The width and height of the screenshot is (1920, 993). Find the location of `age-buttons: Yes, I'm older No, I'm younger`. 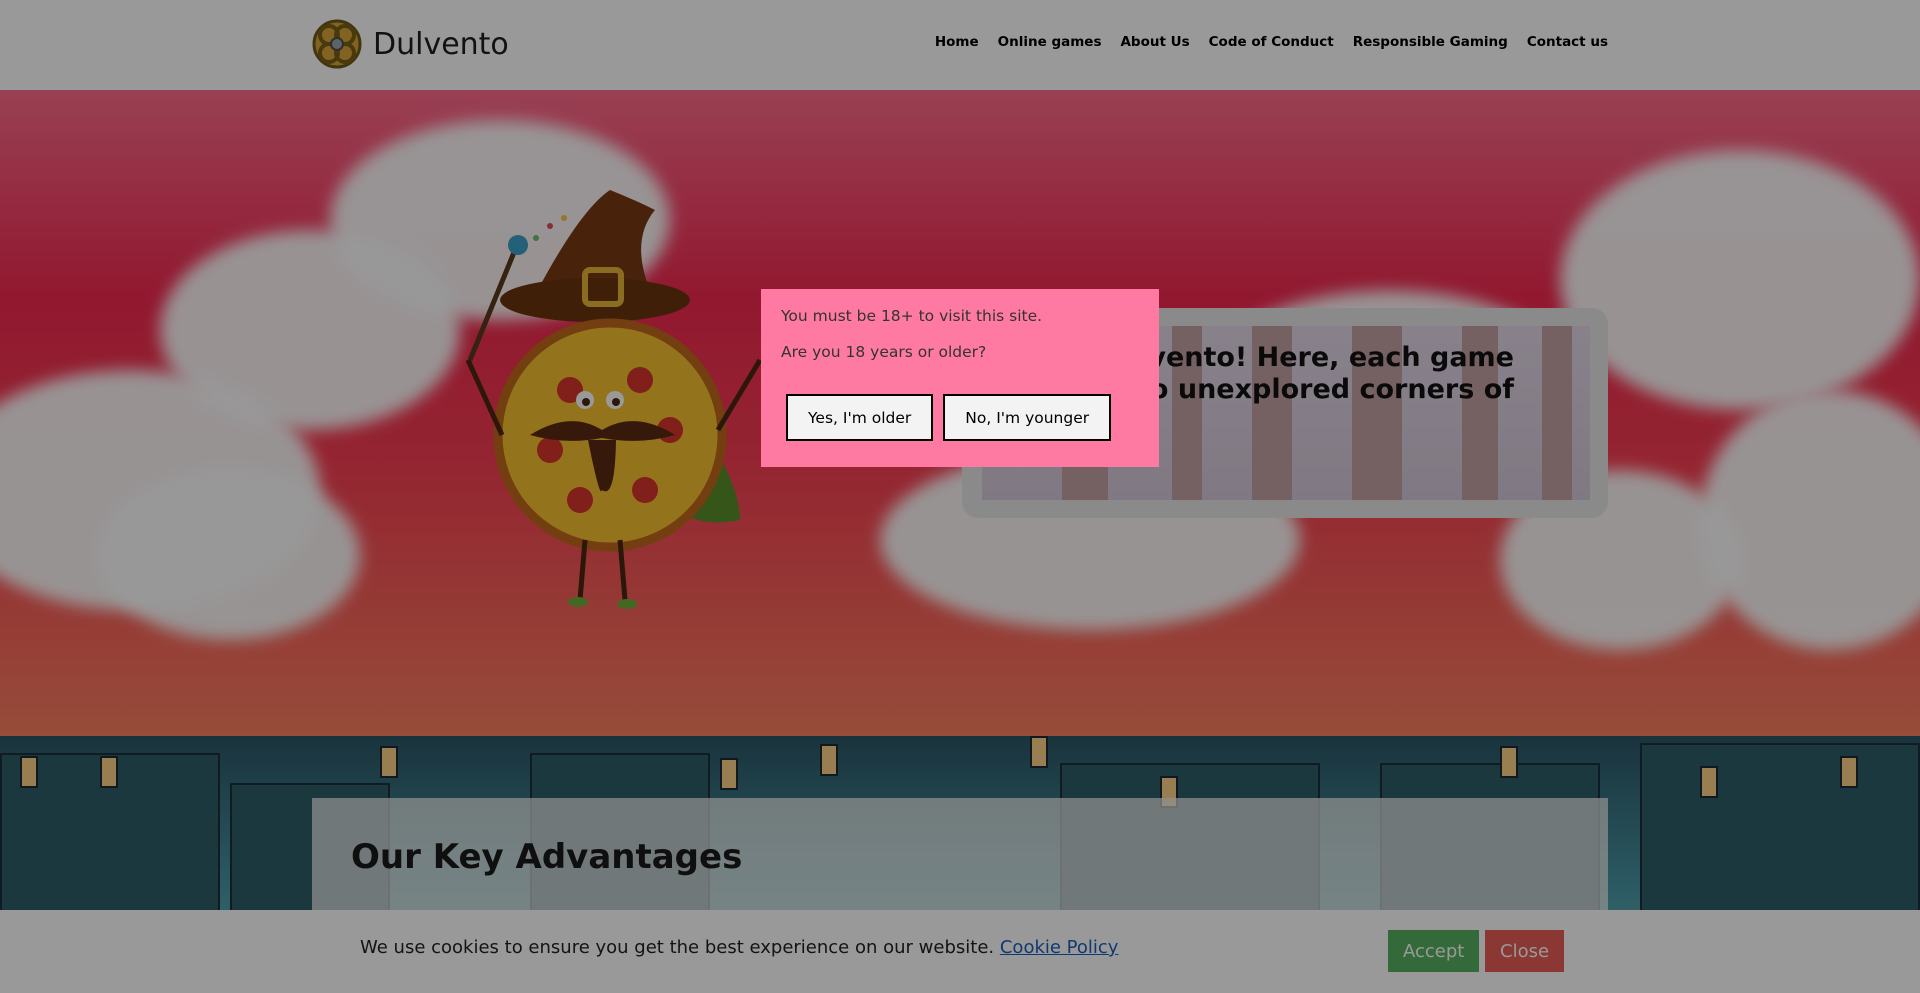

age-buttons: Yes, I'm older No, I'm younger is located at coordinates (949, 417).